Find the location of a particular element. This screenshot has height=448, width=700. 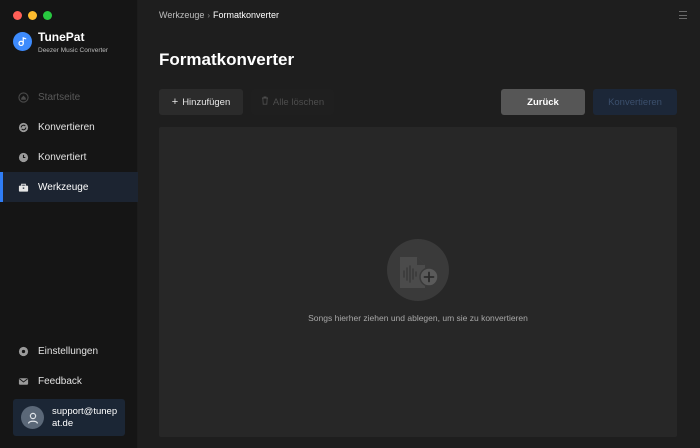

convert-icon is located at coordinates (23, 127).